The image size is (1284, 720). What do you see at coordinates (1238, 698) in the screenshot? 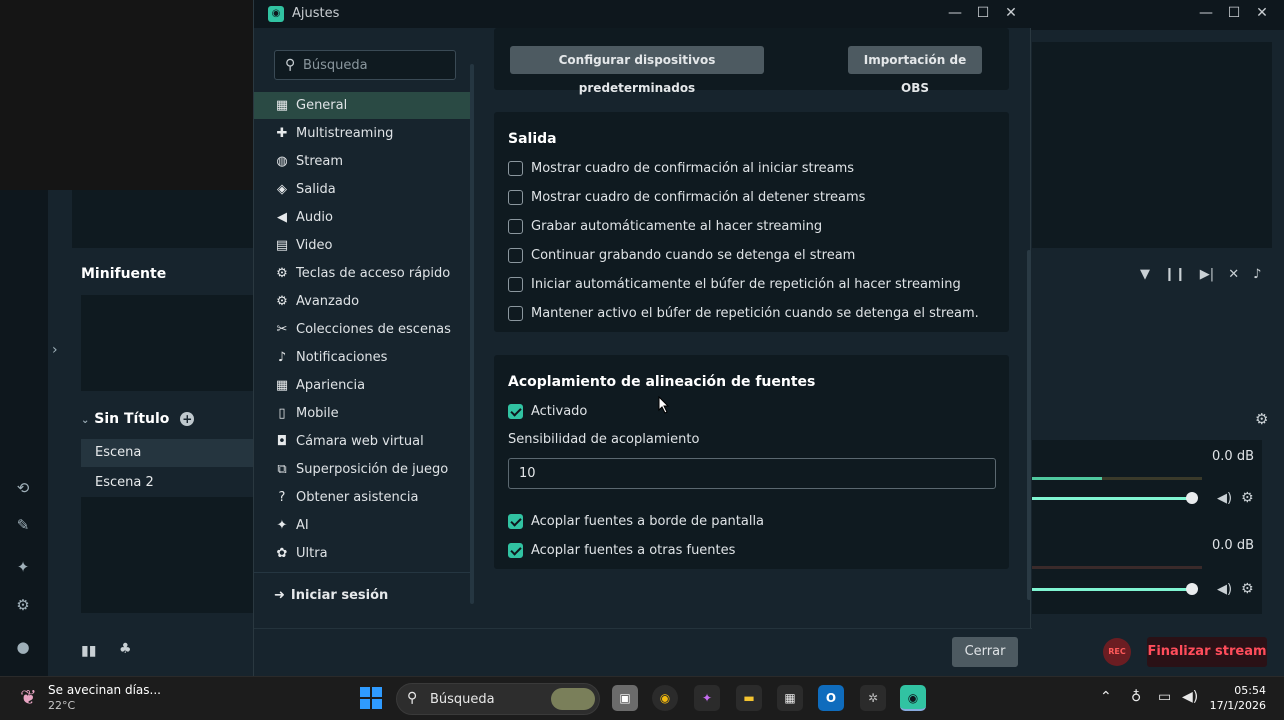
I see `clock: 05:54 17/1/2026` at bounding box center [1238, 698].